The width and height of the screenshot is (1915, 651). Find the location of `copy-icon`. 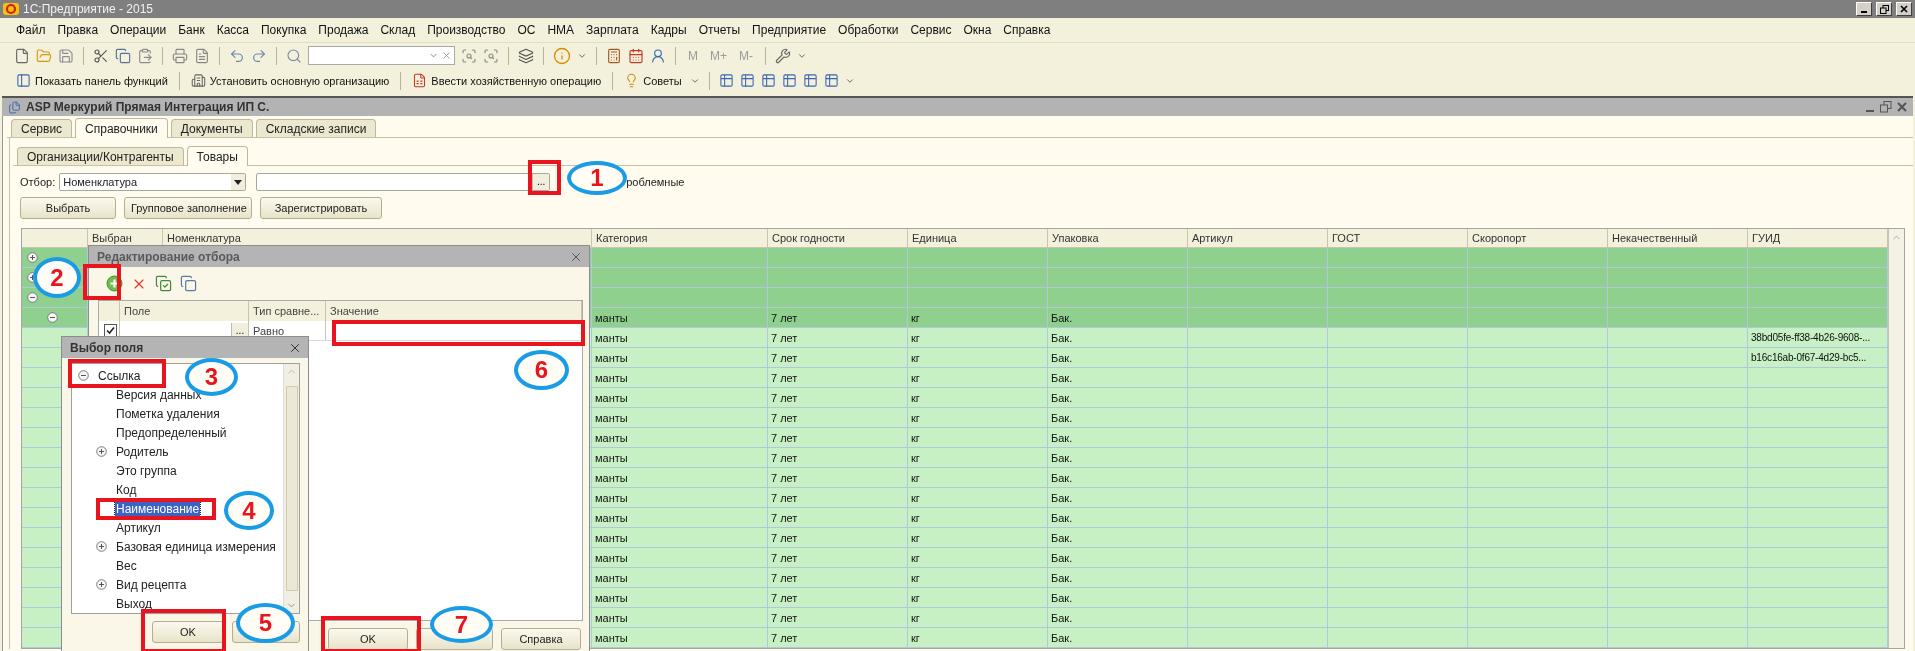

copy-icon is located at coordinates (123, 55).